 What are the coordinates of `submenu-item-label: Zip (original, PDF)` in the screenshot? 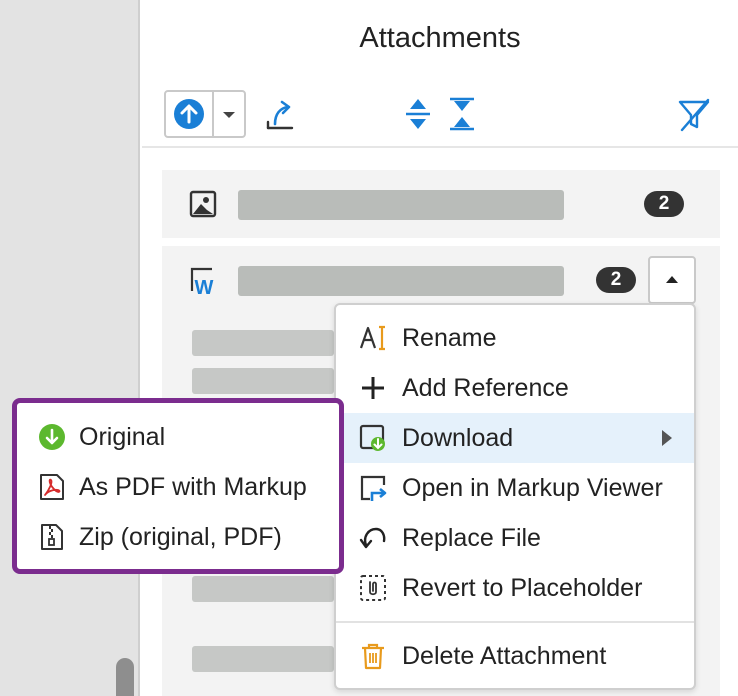 It's located at (180, 537).